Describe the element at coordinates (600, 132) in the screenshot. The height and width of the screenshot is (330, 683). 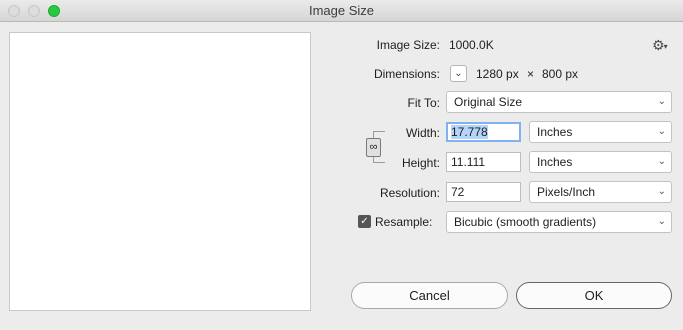
I see `width-unit-select: Inches ⌄` at that location.